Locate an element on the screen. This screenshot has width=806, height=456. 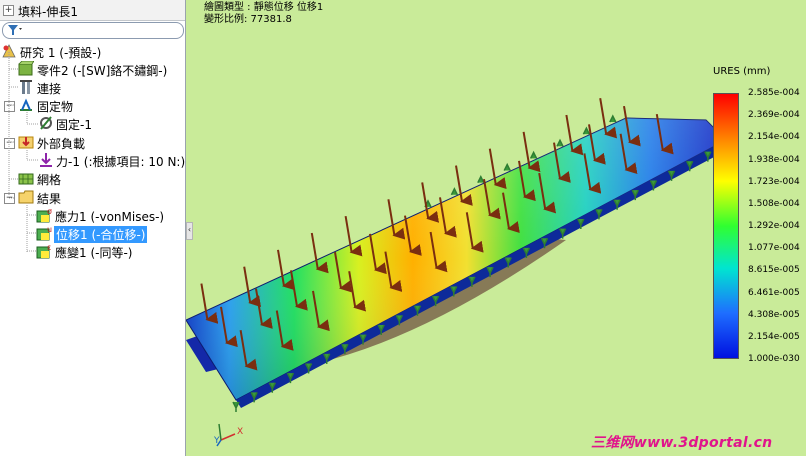
legend-tick-label: 6.461e-005 is located at coordinates (774, 292).